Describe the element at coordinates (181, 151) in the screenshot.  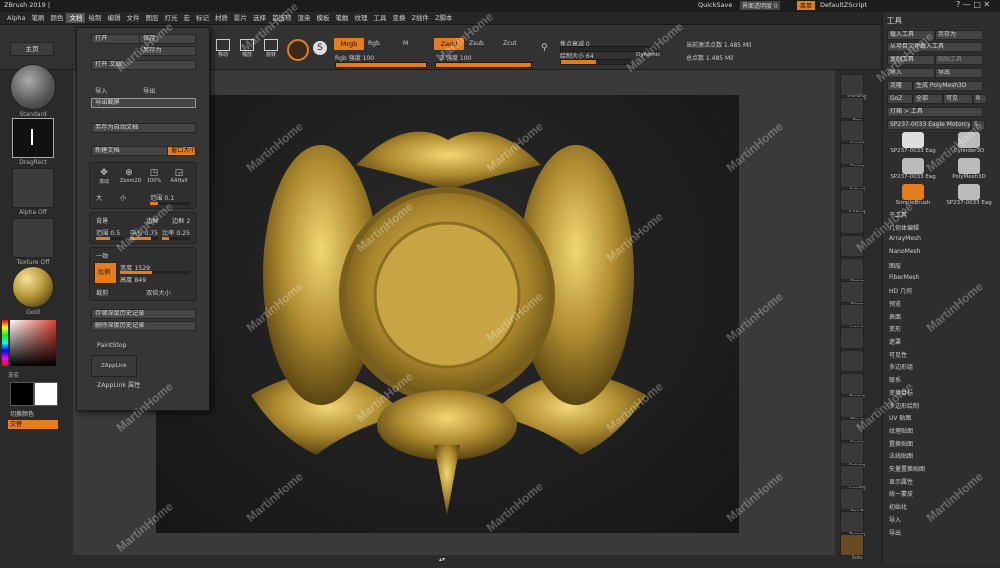
I see `resize-button: 窗口大小` at that location.